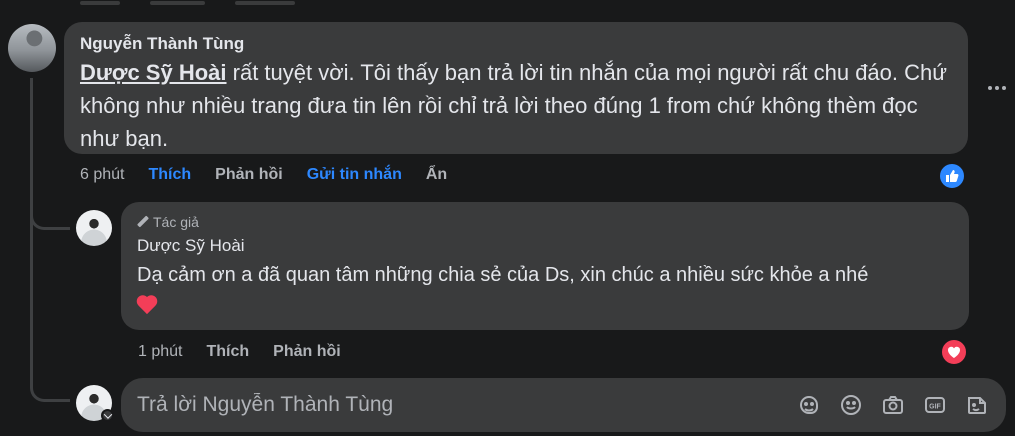 This screenshot has width=1015, height=436. What do you see at coordinates (94, 228) in the screenshot?
I see `author-avatar` at bounding box center [94, 228].